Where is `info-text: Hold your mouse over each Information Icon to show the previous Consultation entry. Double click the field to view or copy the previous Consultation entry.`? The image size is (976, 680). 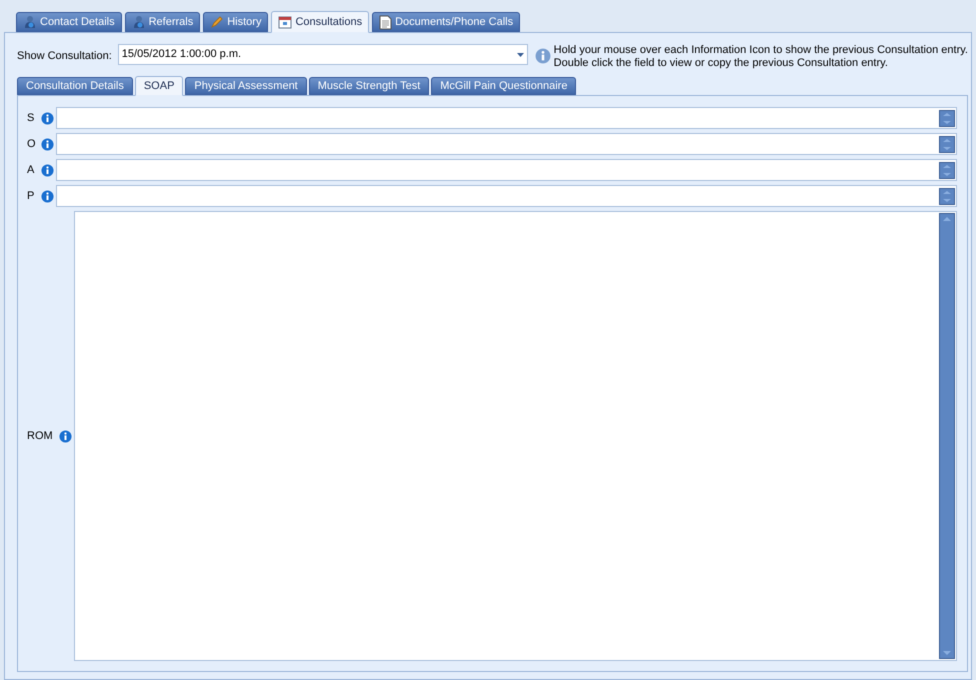
info-text: Hold your mouse over each Information Icon to show the previous Consultation entry. Double click the field to view or copy the previous Consultation entry. is located at coordinates (761, 57).